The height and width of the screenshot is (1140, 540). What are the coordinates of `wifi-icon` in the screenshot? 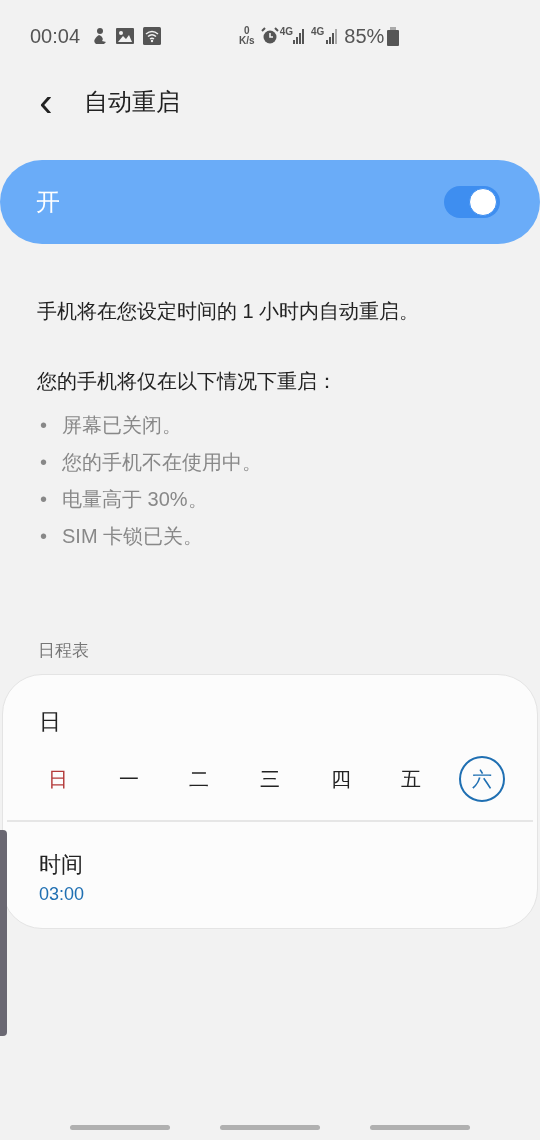 It's located at (152, 36).